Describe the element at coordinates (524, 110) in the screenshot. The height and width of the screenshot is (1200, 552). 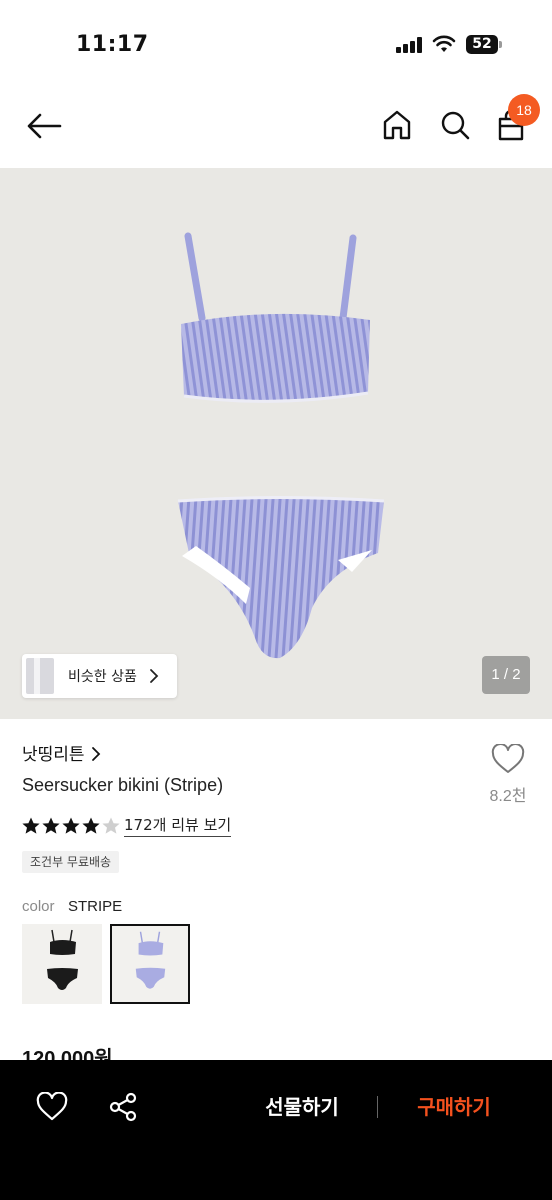
I see `cart-count-badge: 18` at that location.